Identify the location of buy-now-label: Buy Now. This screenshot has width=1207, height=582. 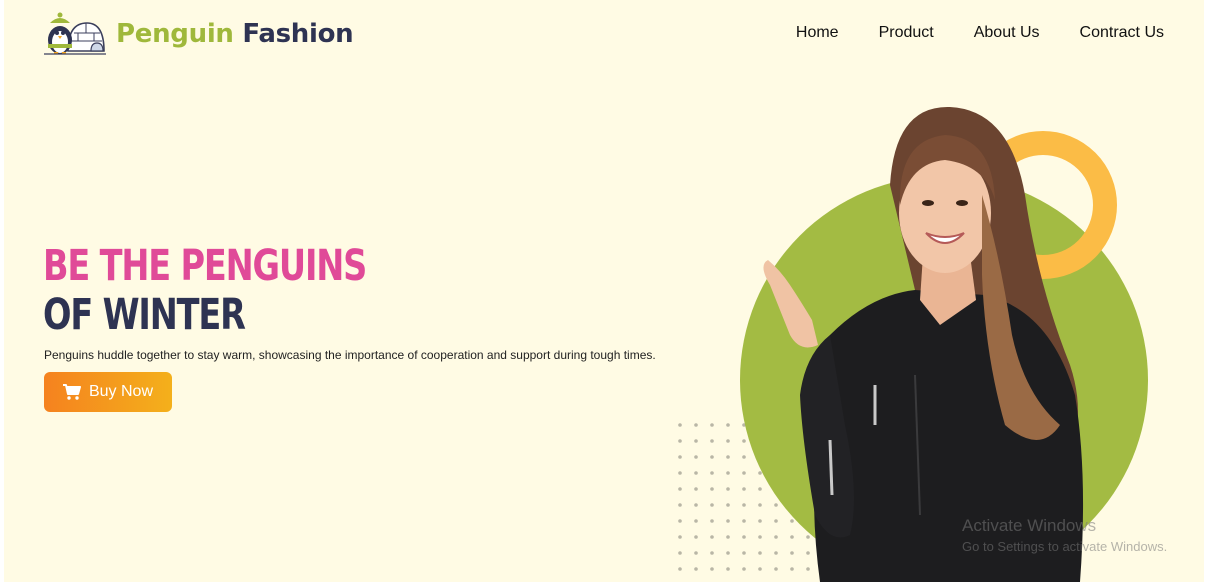
(121, 391).